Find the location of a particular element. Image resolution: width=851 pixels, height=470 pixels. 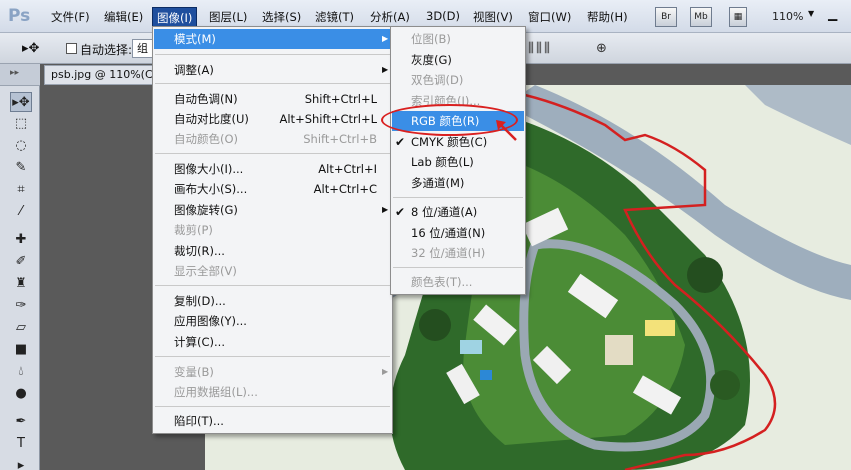

menu-item-8-bit: ✔ 8 位/通道(A) is located at coordinates (458, 212).